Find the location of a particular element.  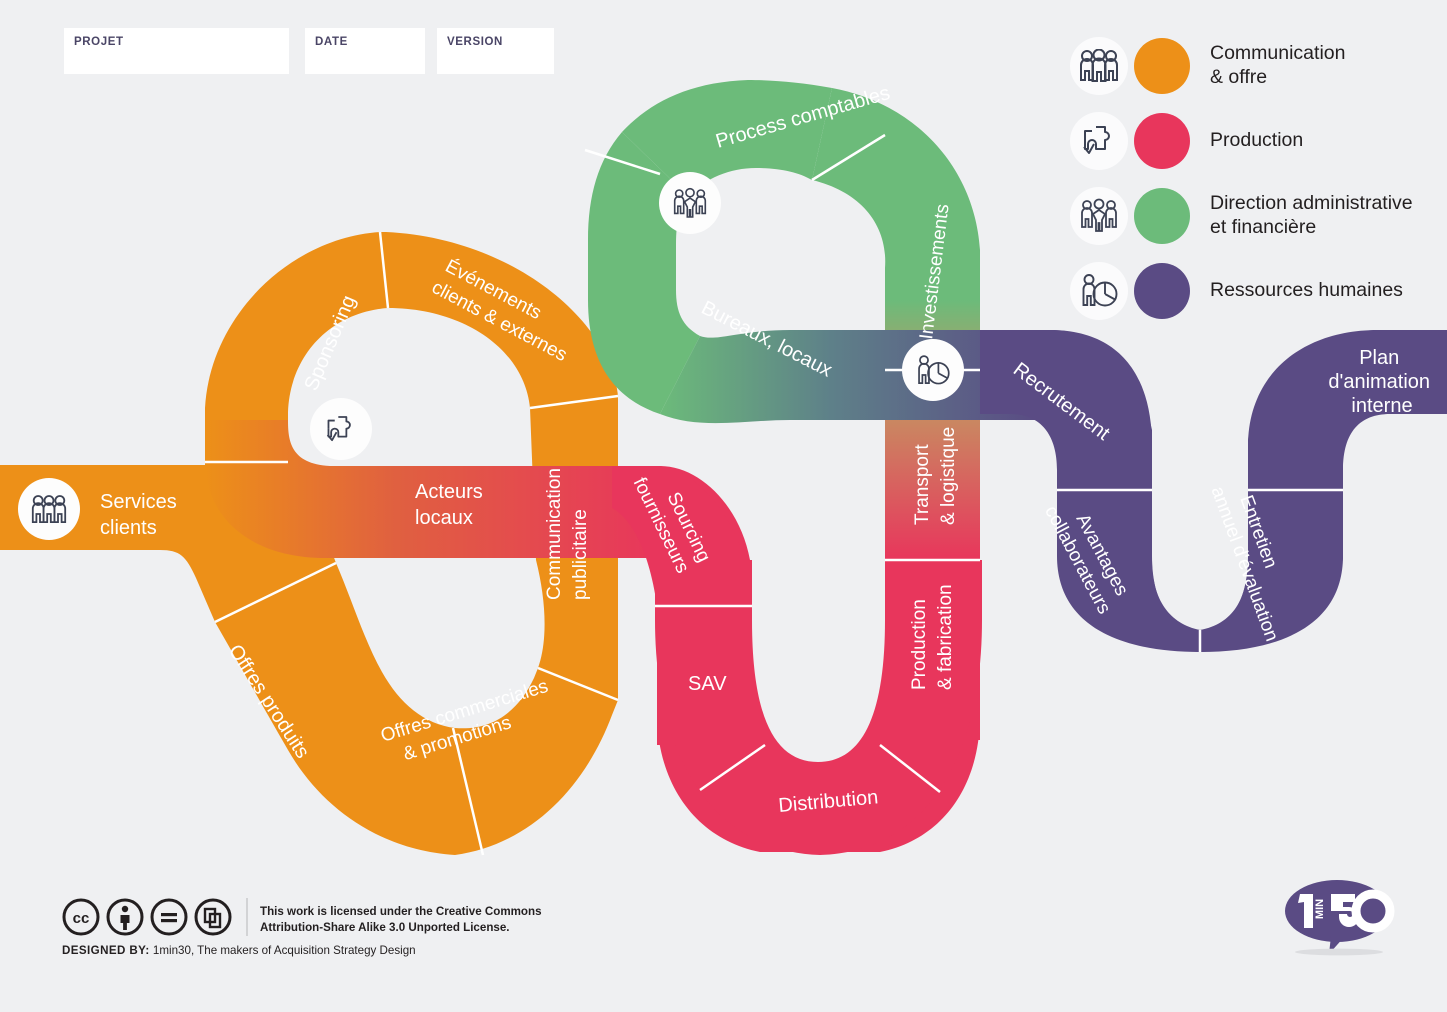

three-people-icon is located at coordinates (49, 508).